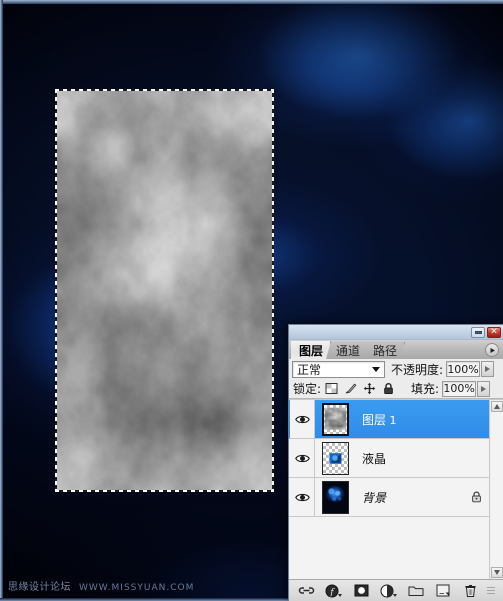  I want to click on tab-channels: 通道, so click(348, 350).